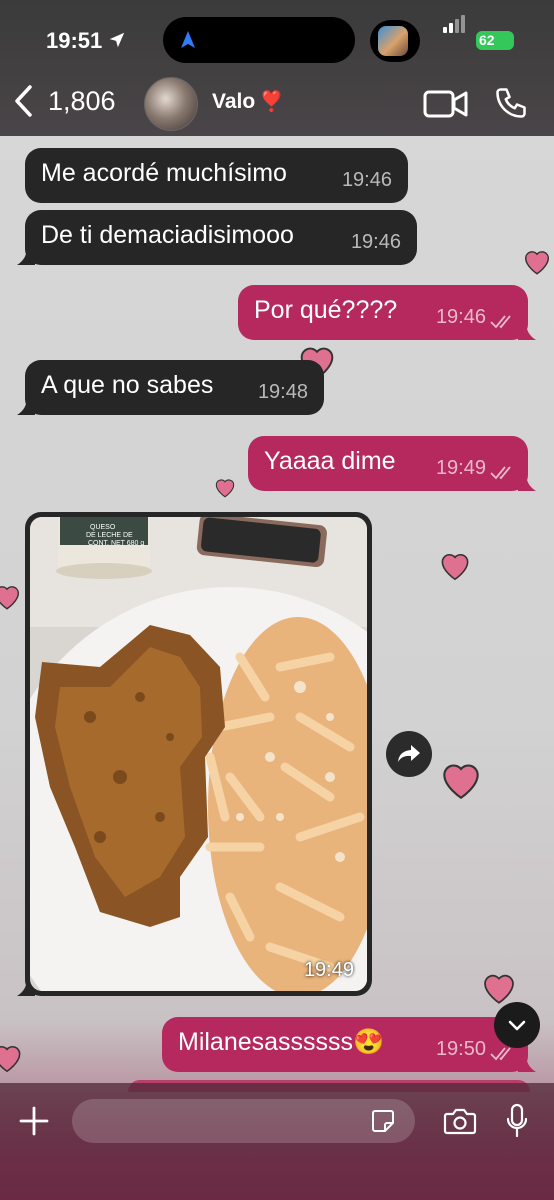 The height and width of the screenshot is (1200, 554). I want to click on back-chevron-icon, so click(24, 101).